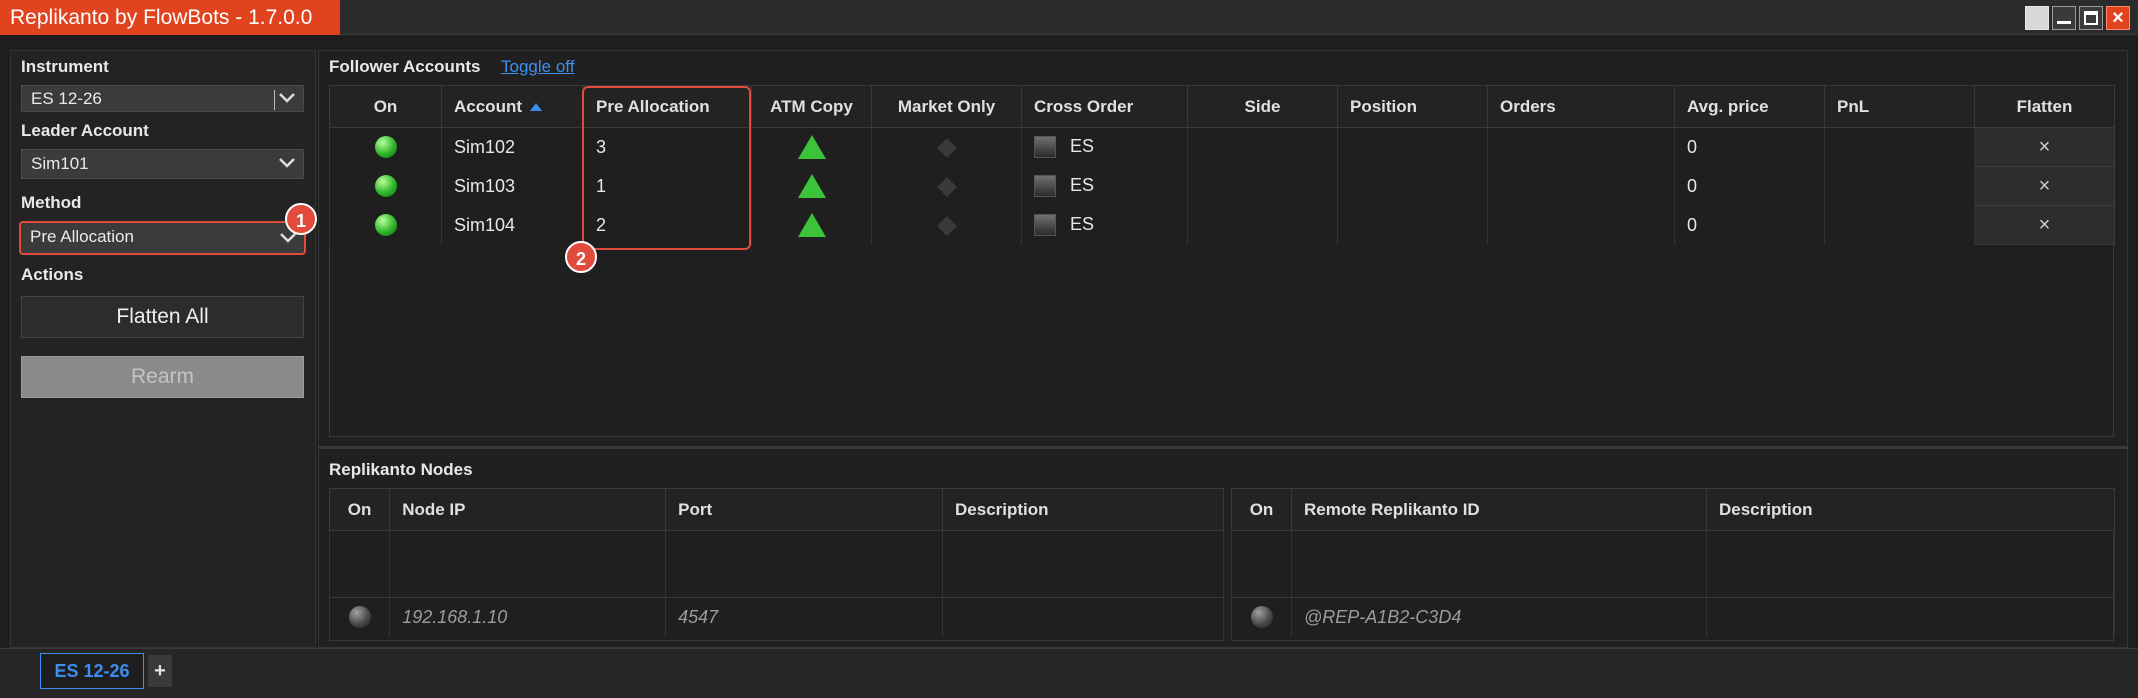 This screenshot has width=2138, height=698. What do you see at coordinates (528, 509) in the screenshot?
I see `col-header-node-ip: Node IP` at bounding box center [528, 509].